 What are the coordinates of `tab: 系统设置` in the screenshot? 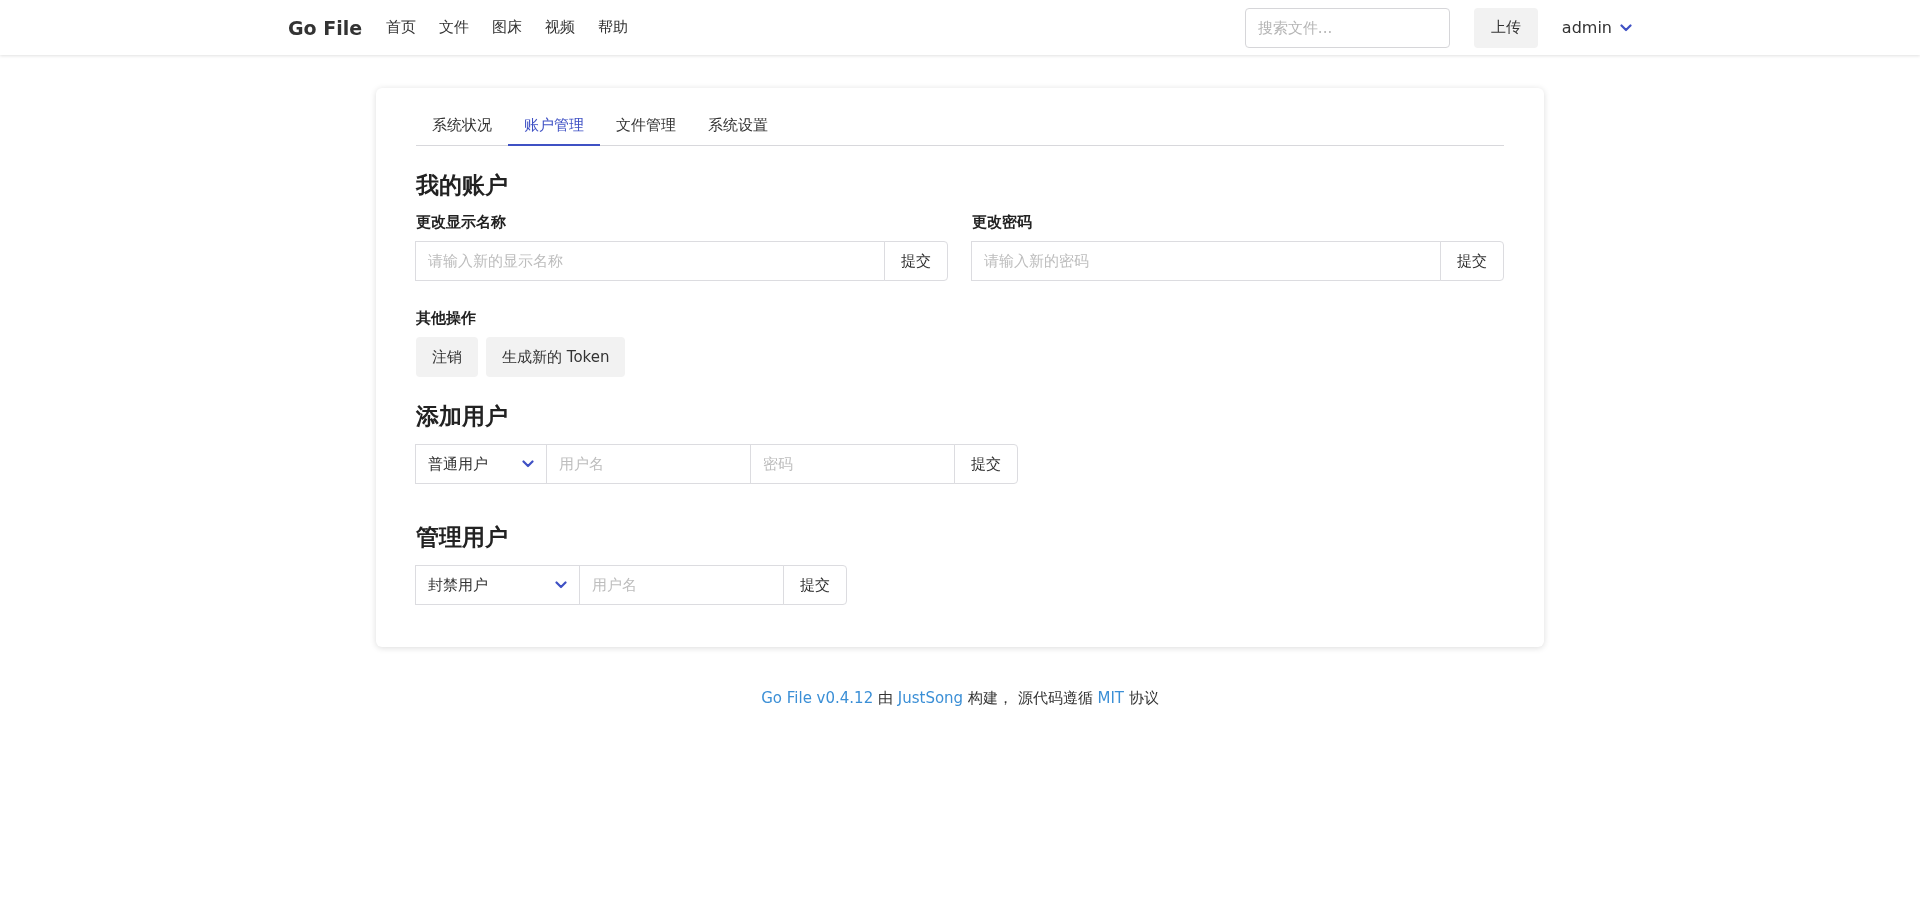 It's located at (738, 127).